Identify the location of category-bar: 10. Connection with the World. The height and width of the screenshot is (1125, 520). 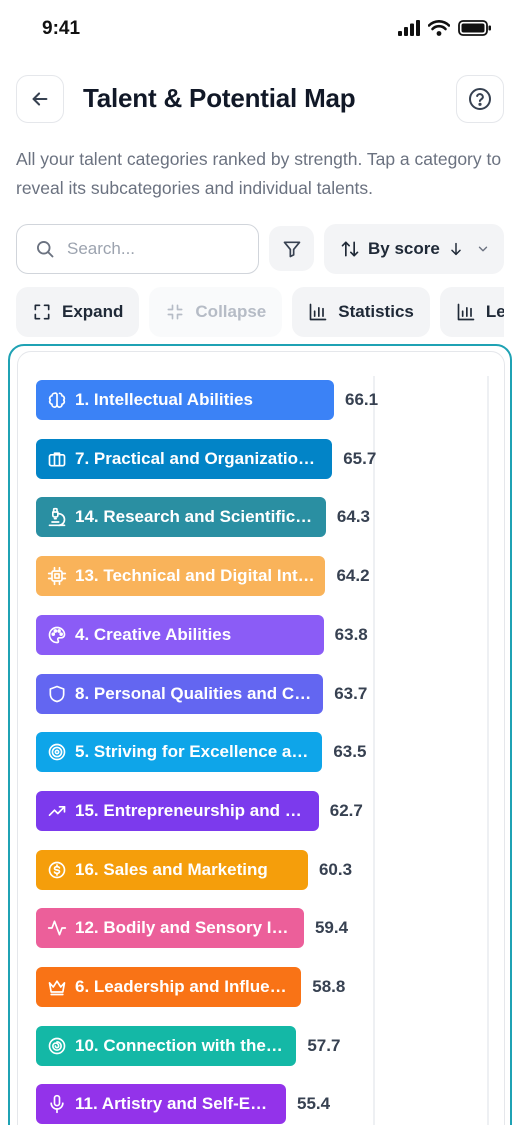
(166, 1045).